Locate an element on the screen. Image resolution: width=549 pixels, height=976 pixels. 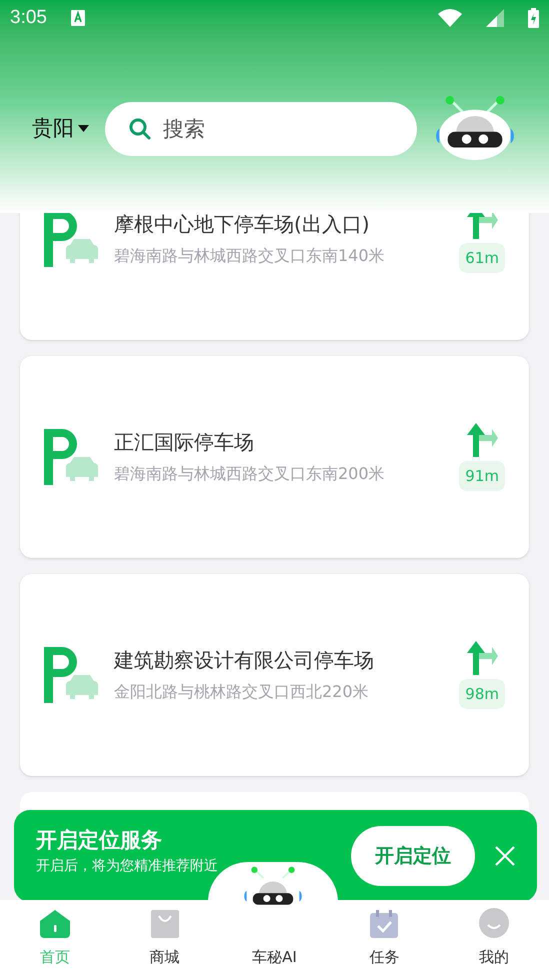
wifi-icon is located at coordinates (450, 18).